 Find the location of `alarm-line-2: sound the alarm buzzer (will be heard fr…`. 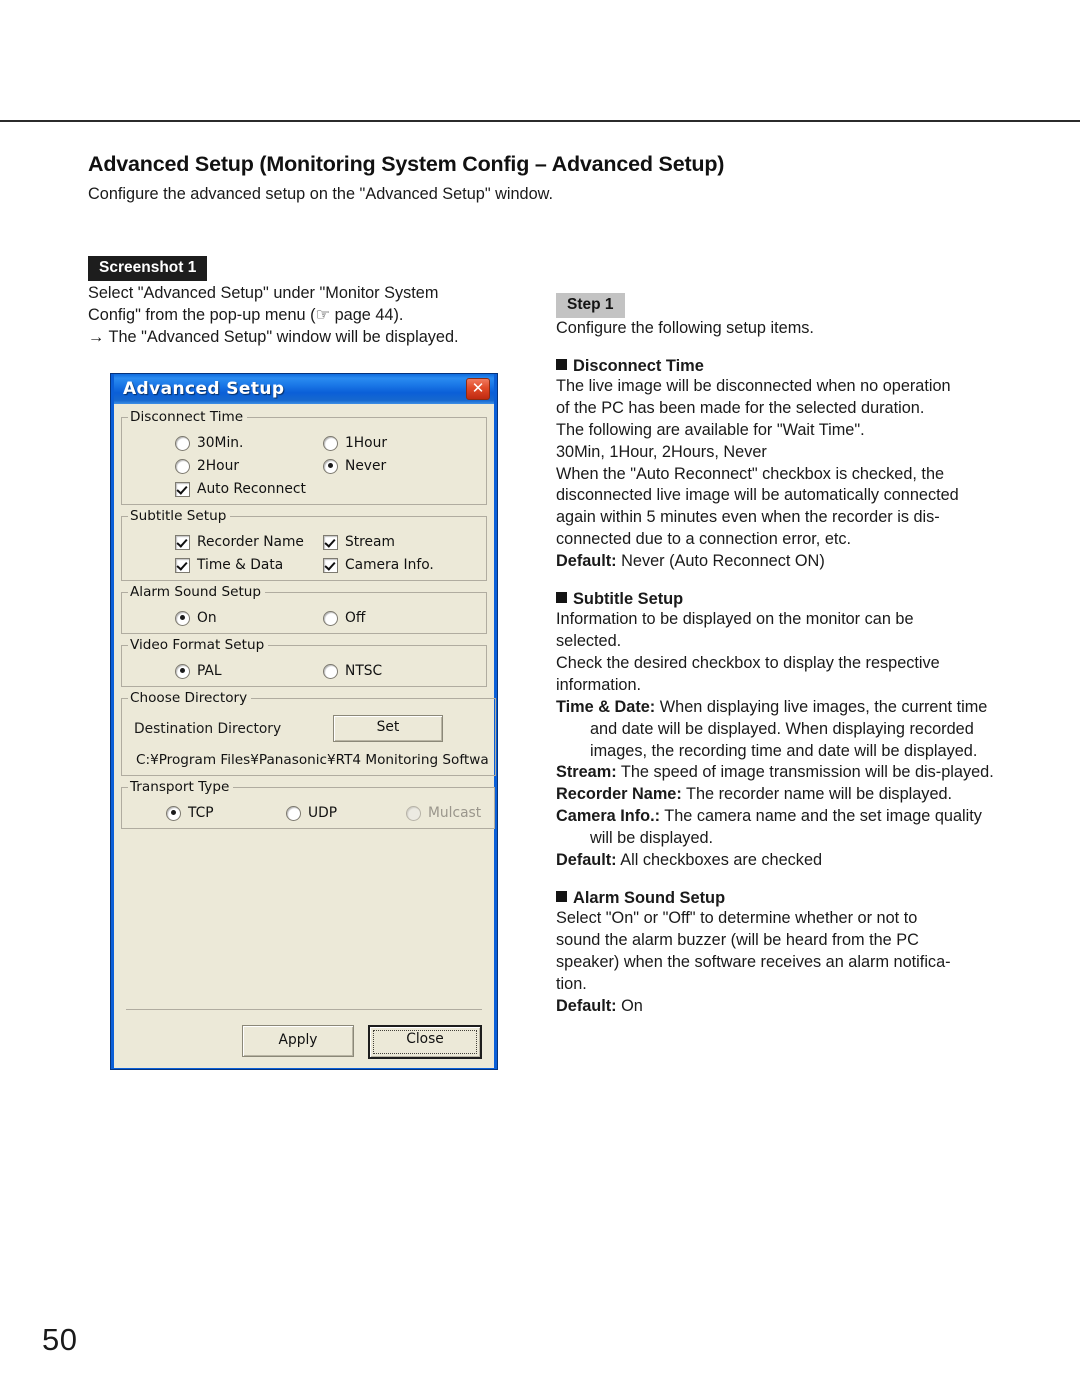

alarm-line-2: sound the alarm buzzer (will be heard fr… is located at coordinates (737, 939).